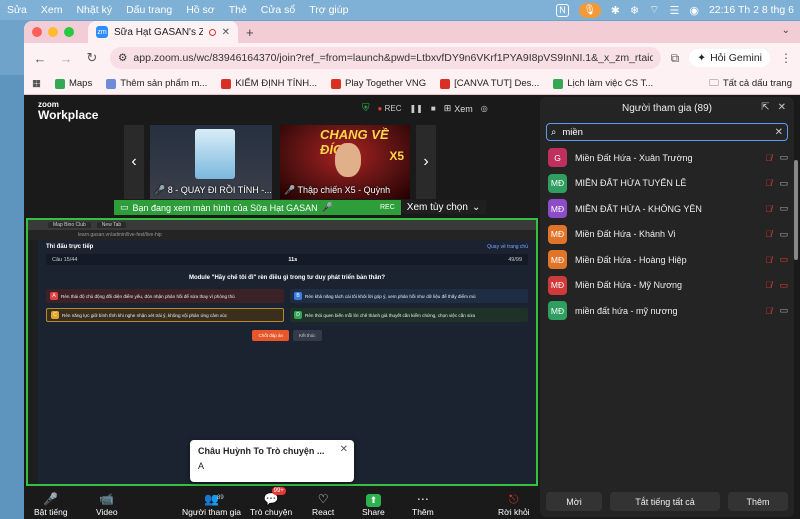 The height and width of the screenshot is (519, 800). What do you see at coordinates (373, 504) in the screenshot?
I see `share-button: ⬆ Share` at bounding box center [373, 504].